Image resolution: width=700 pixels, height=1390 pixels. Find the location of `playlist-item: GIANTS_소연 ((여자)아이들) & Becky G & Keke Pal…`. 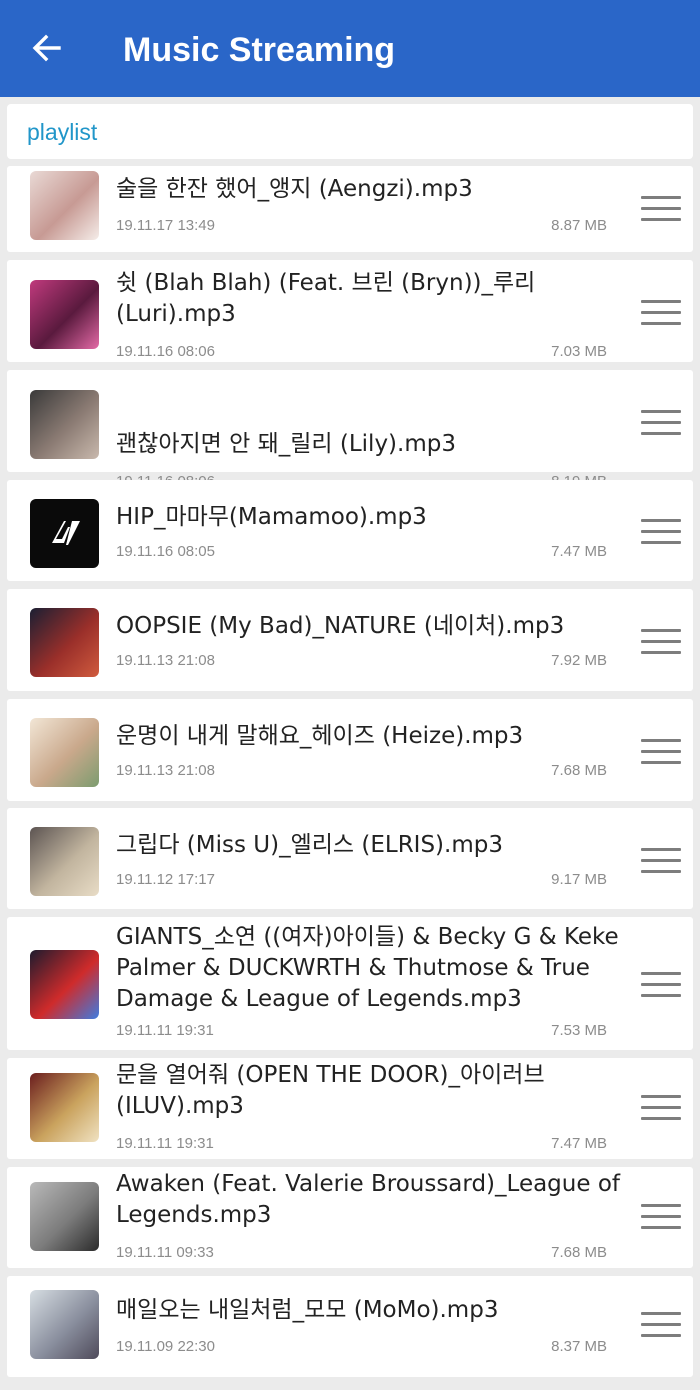

playlist-item: GIANTS_소연 ((여자)아이들) & Becky G & Keke Pal… is located at coordinates (350, 983).